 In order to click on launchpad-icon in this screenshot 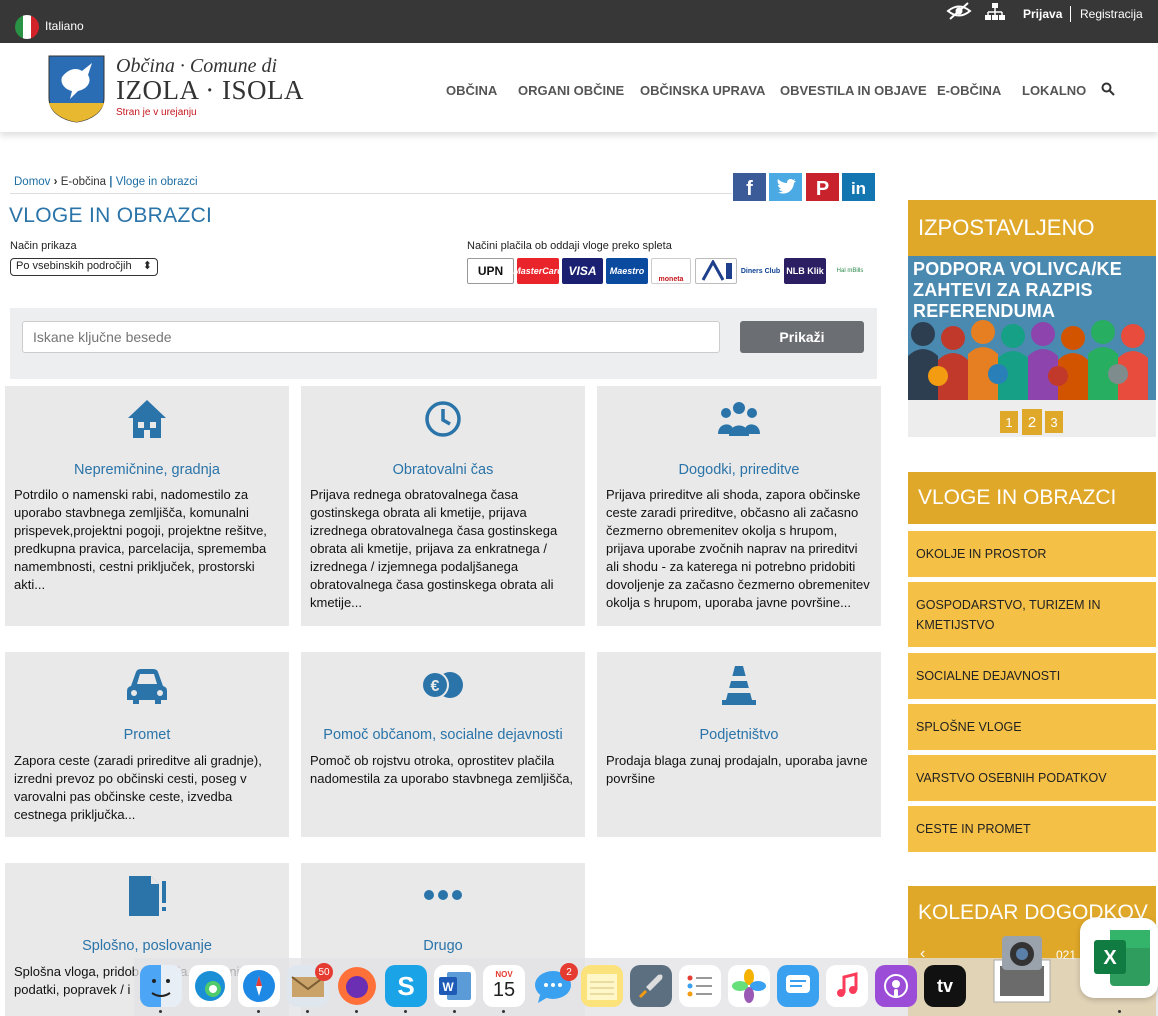, I will do `click(651, 986)`.